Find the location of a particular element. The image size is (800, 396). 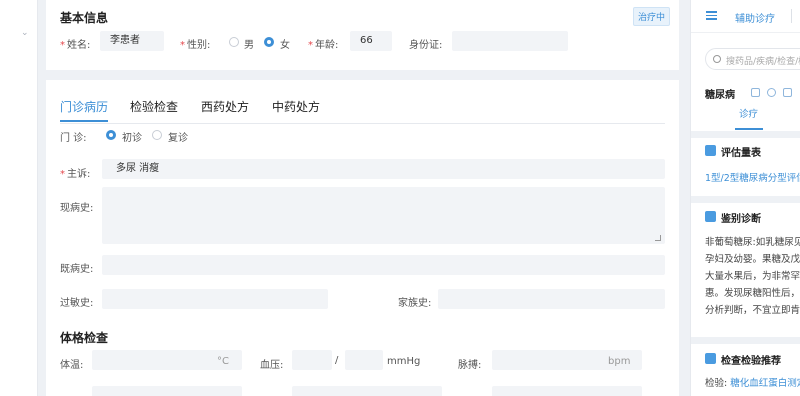

subtab-underline is located at coordinates (749, 129).